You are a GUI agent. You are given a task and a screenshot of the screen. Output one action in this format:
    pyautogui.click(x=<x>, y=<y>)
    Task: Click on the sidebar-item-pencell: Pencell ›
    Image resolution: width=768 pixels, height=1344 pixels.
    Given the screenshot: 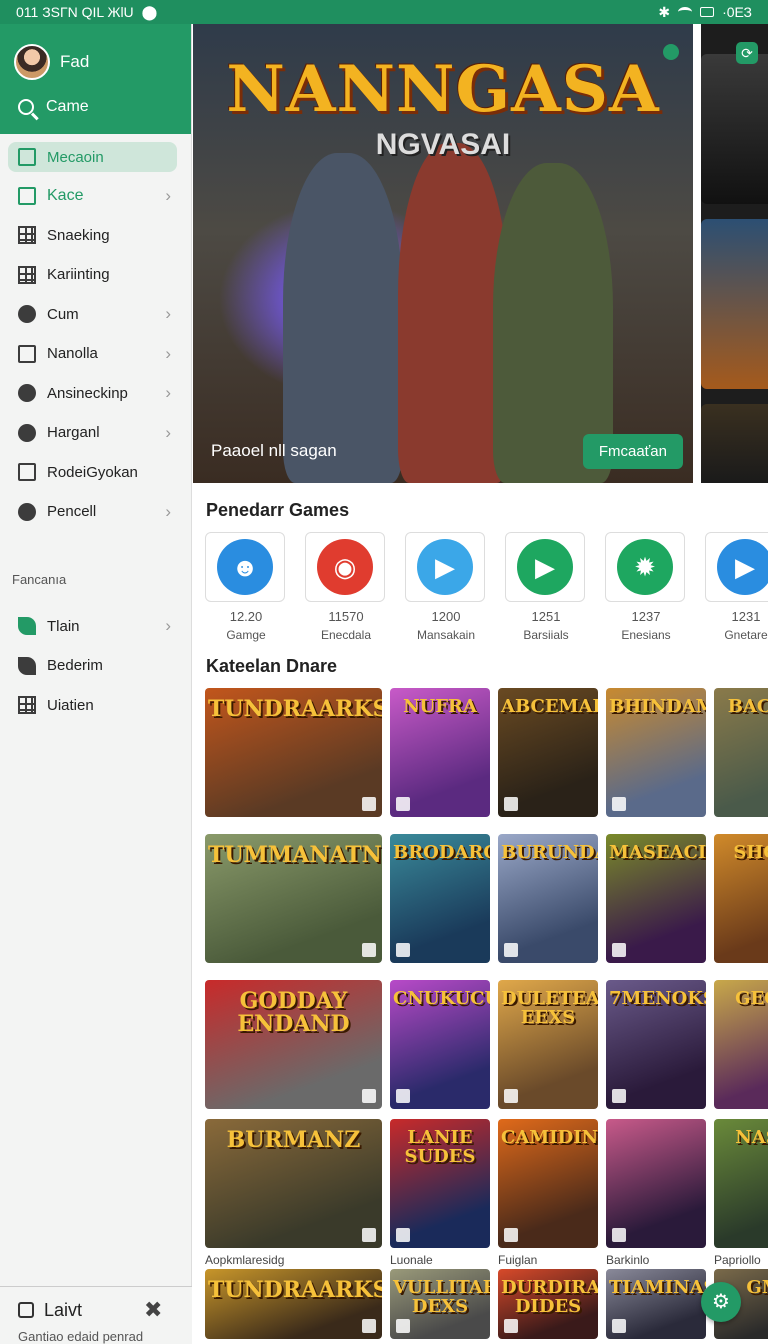 What is the action you would take?
    pyautogui.click(x=95, y=512)
    